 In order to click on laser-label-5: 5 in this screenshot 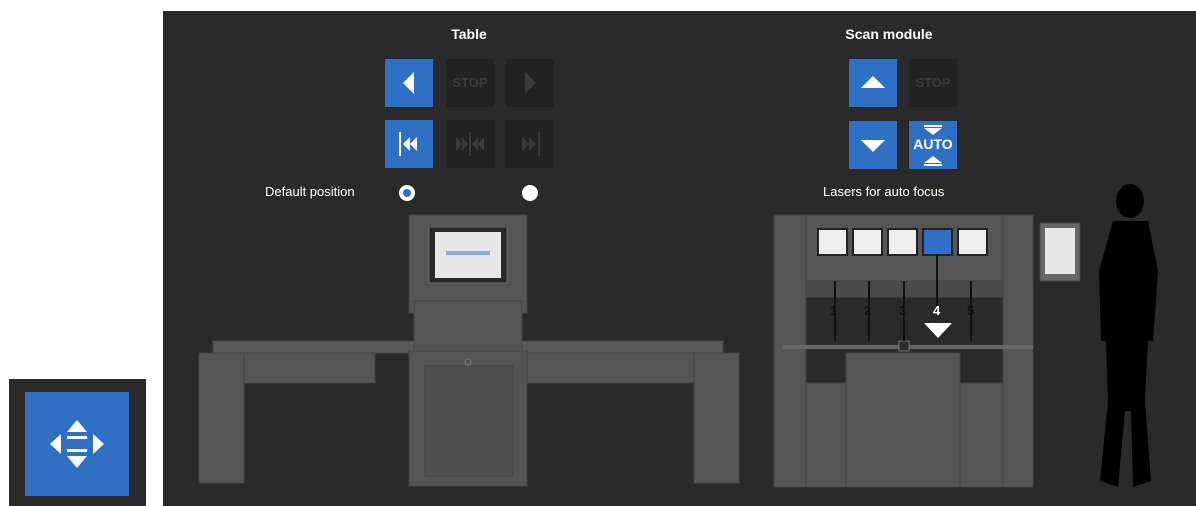, I will do `click(971, 310)`.